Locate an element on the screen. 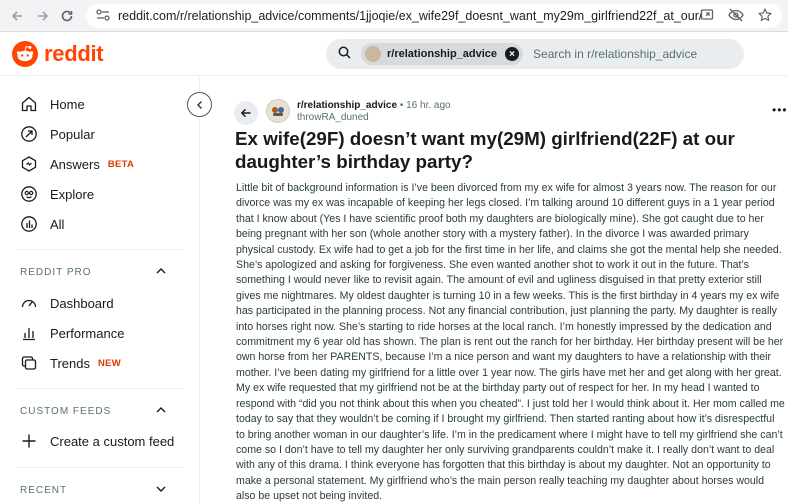 The height and width of the screenshot is (504, 788). reddit-logo: reddit is located at coordinates (58, 54).